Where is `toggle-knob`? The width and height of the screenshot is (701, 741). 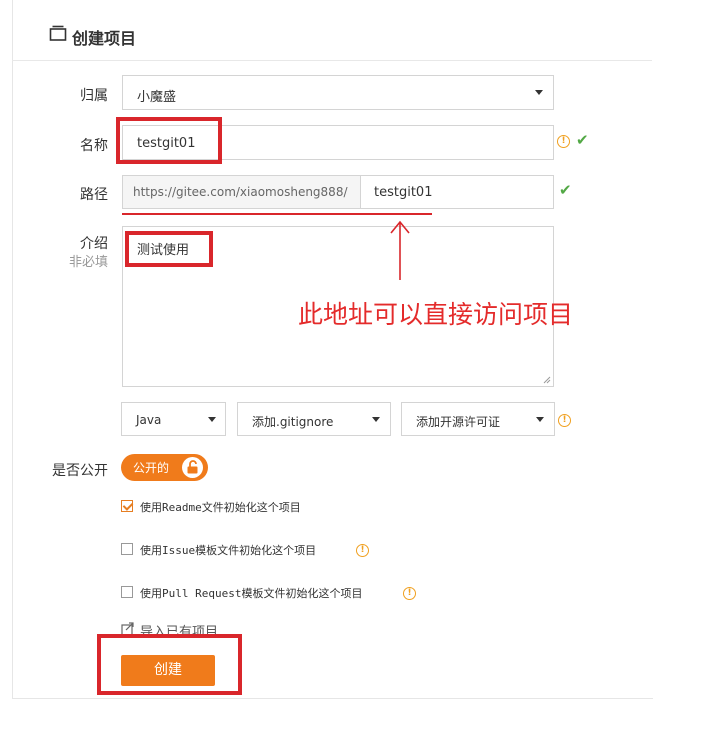 toggle-knob is located at coordinates (192, 467).